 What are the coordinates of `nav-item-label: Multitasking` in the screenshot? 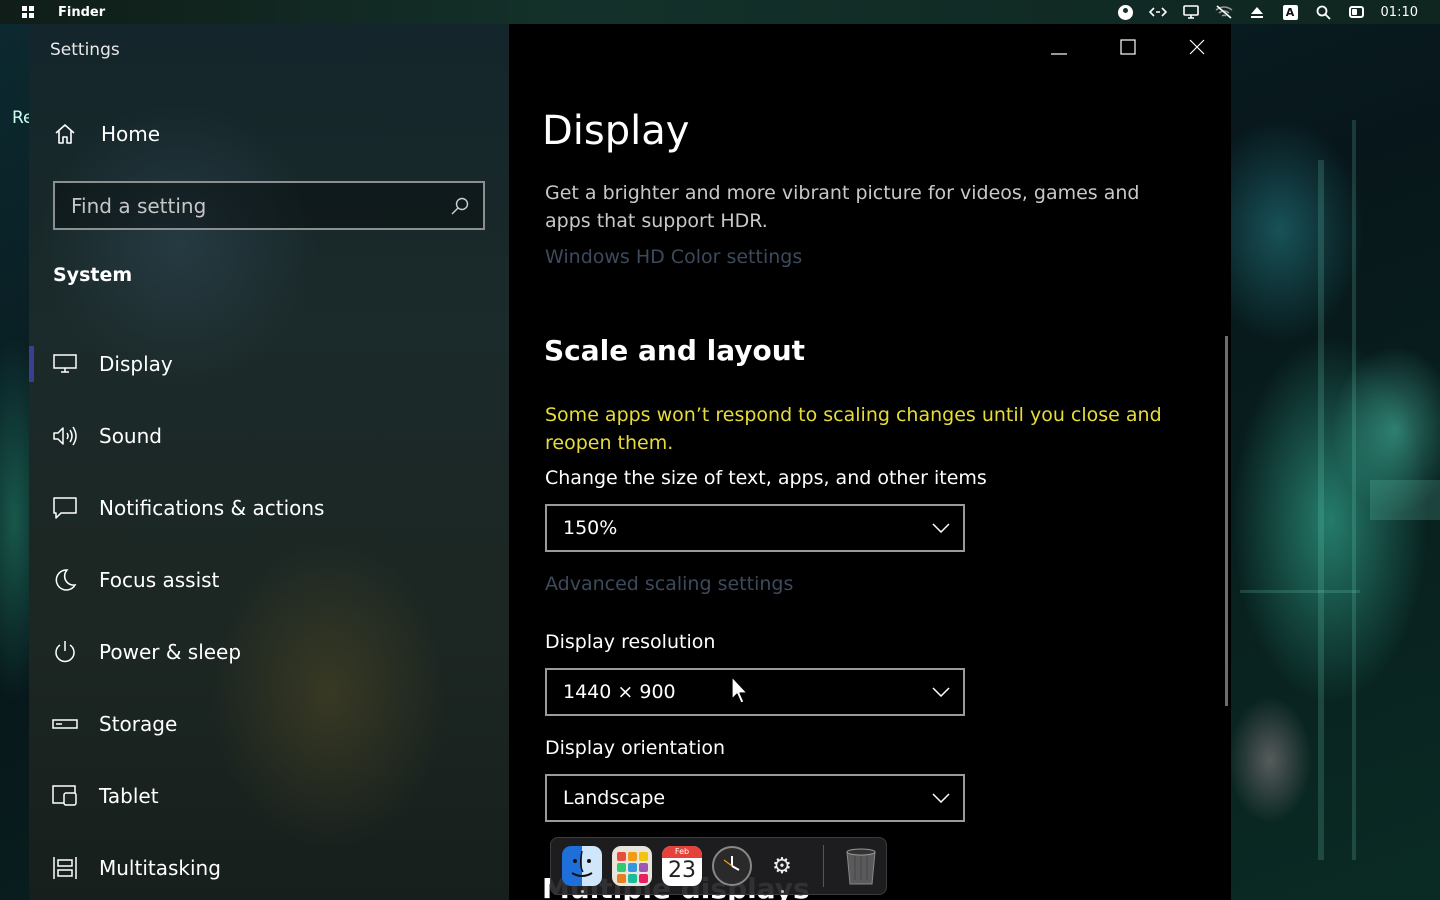 It's located at (160, 868).